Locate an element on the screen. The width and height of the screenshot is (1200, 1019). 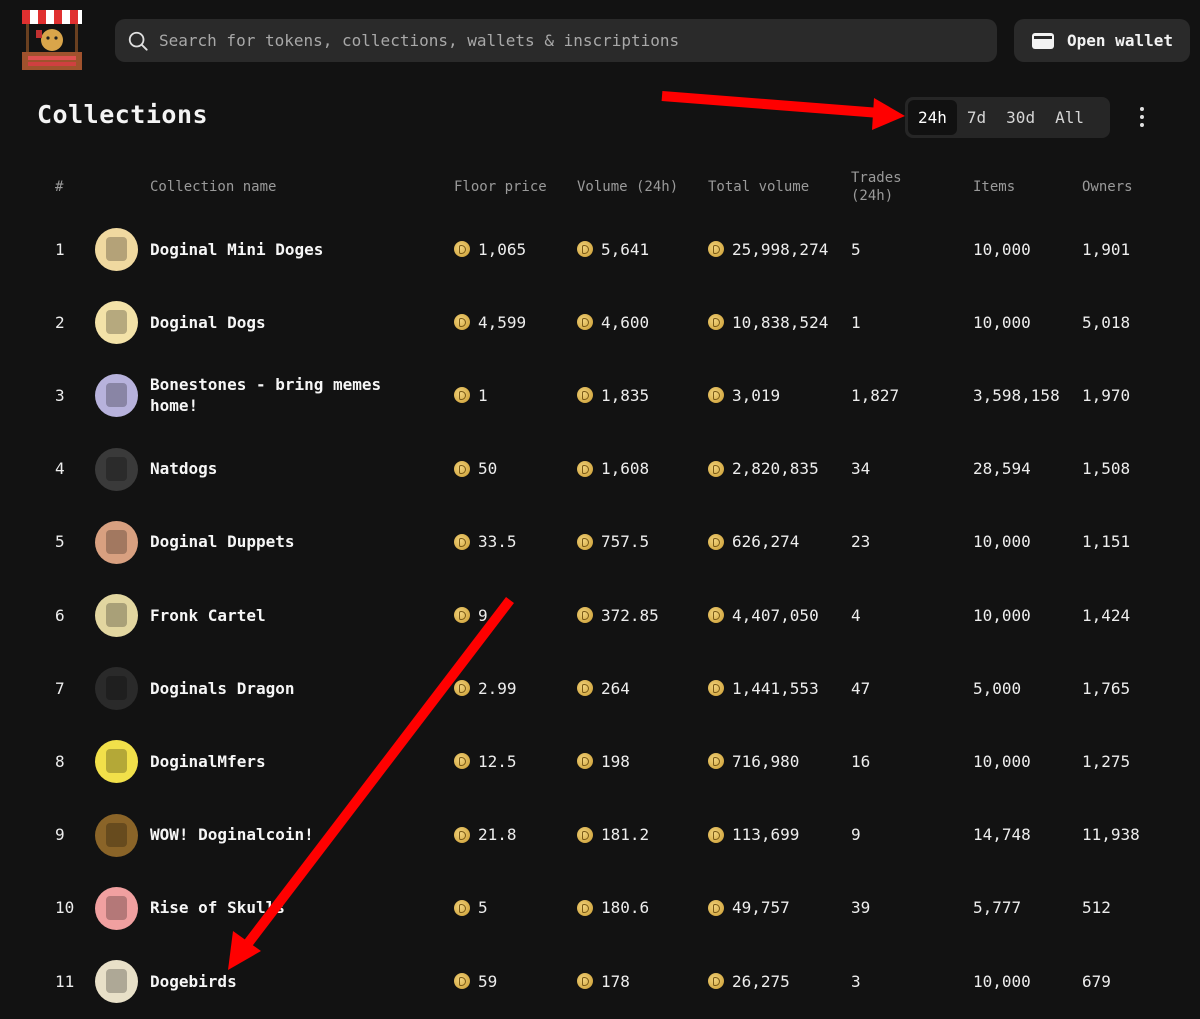
table-row: 4 Natdogs 50 1,608 2,820,835 34 28,594 1,508 is located at coordinates (600, 469).